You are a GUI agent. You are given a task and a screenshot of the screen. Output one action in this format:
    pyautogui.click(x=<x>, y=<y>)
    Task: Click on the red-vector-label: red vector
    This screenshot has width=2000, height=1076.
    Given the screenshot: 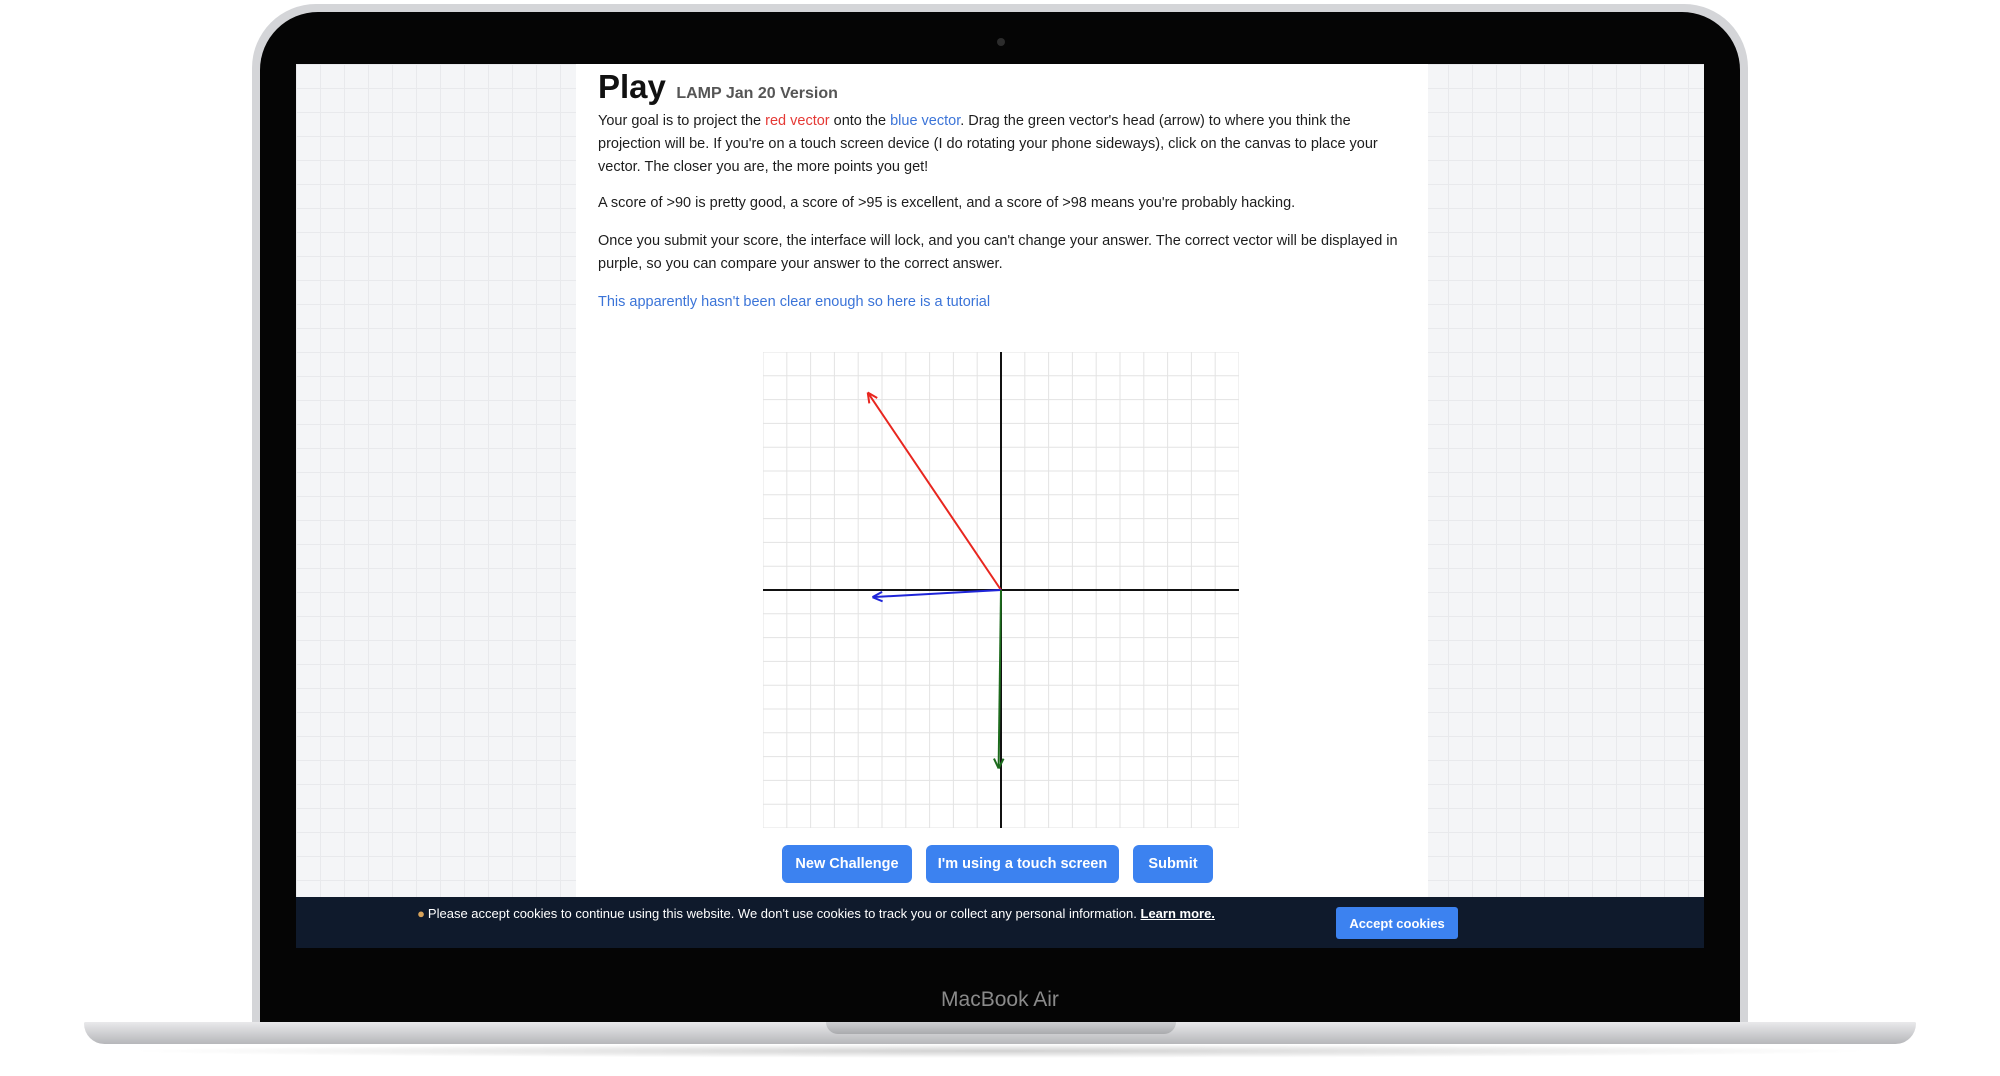 What is the action you would take?
    pyautogui.click(x=797, y=121)
    